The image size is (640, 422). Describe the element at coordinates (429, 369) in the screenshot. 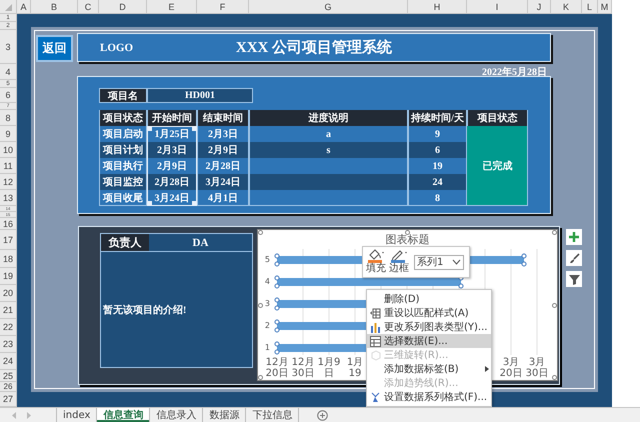

I see `menu-item: 添加数据标签(B)` at that location.